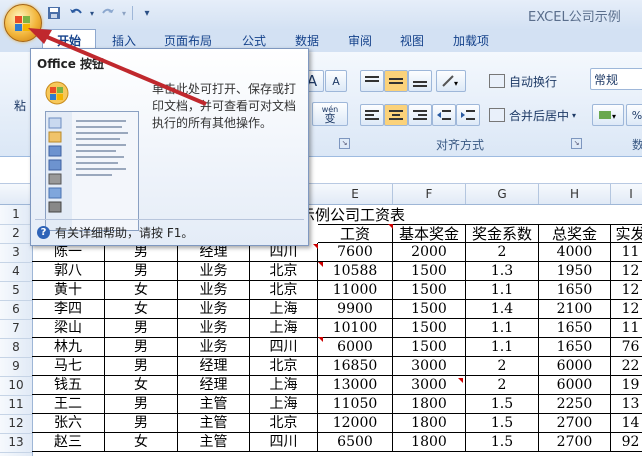  Describe the element at coordinates (352, 214) in the screenshot. I see `sheet-title: 示例公司工资表` at that location.